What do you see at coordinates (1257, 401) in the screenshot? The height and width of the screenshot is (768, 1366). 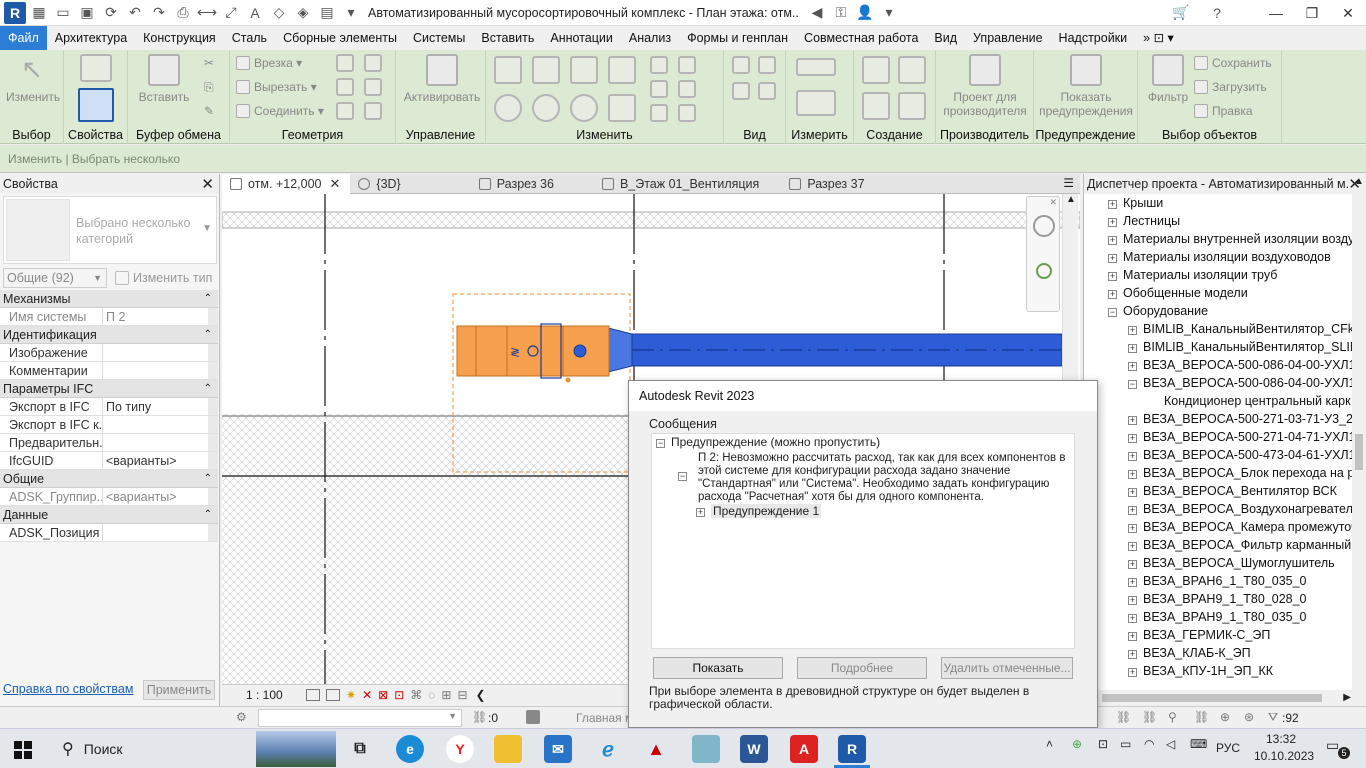 I see `browser-item: Кондиционер центральный карк` at bounding box center [1257, 401].